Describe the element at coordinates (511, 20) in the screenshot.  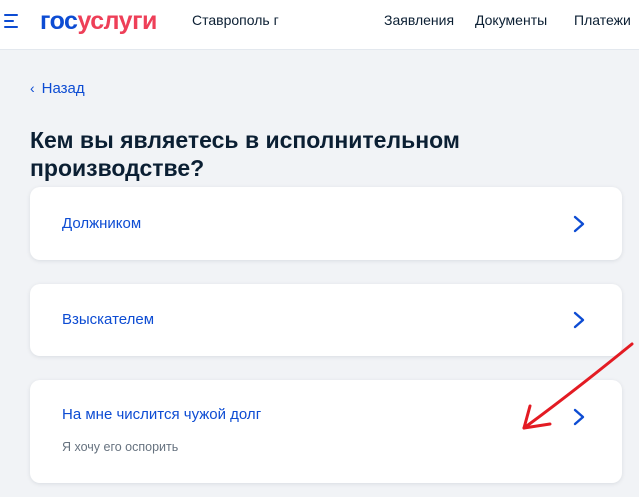
I see `nav-documents: Документы` at that location.